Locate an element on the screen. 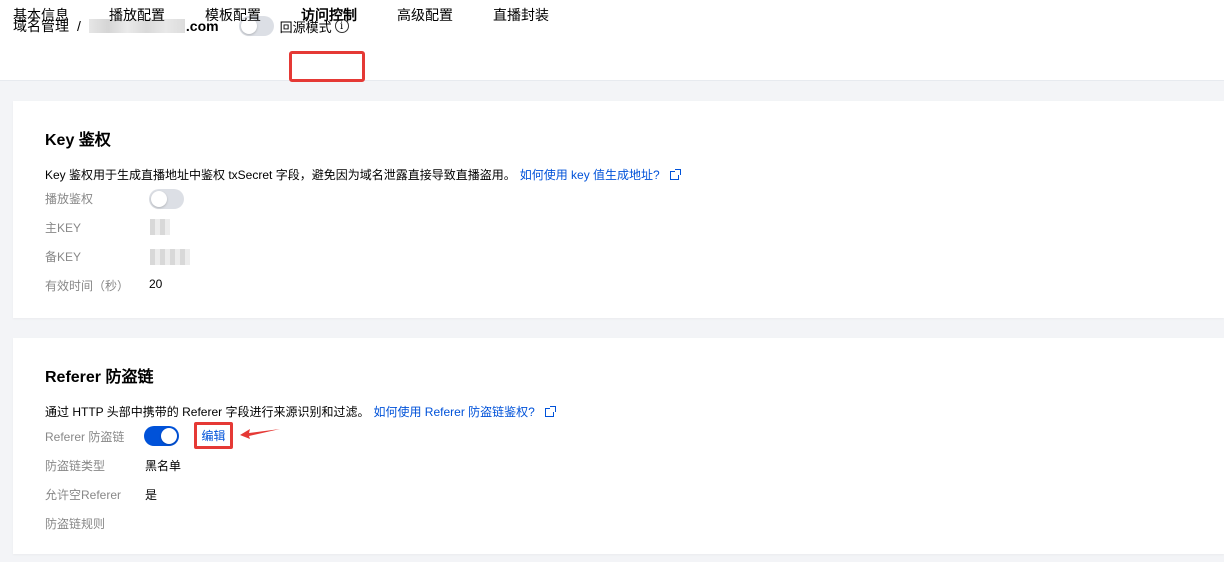 This screenshot has width=1224, height=562. allow-empty-referer-label: 允许空Referer is located at coordinates (83, 495).